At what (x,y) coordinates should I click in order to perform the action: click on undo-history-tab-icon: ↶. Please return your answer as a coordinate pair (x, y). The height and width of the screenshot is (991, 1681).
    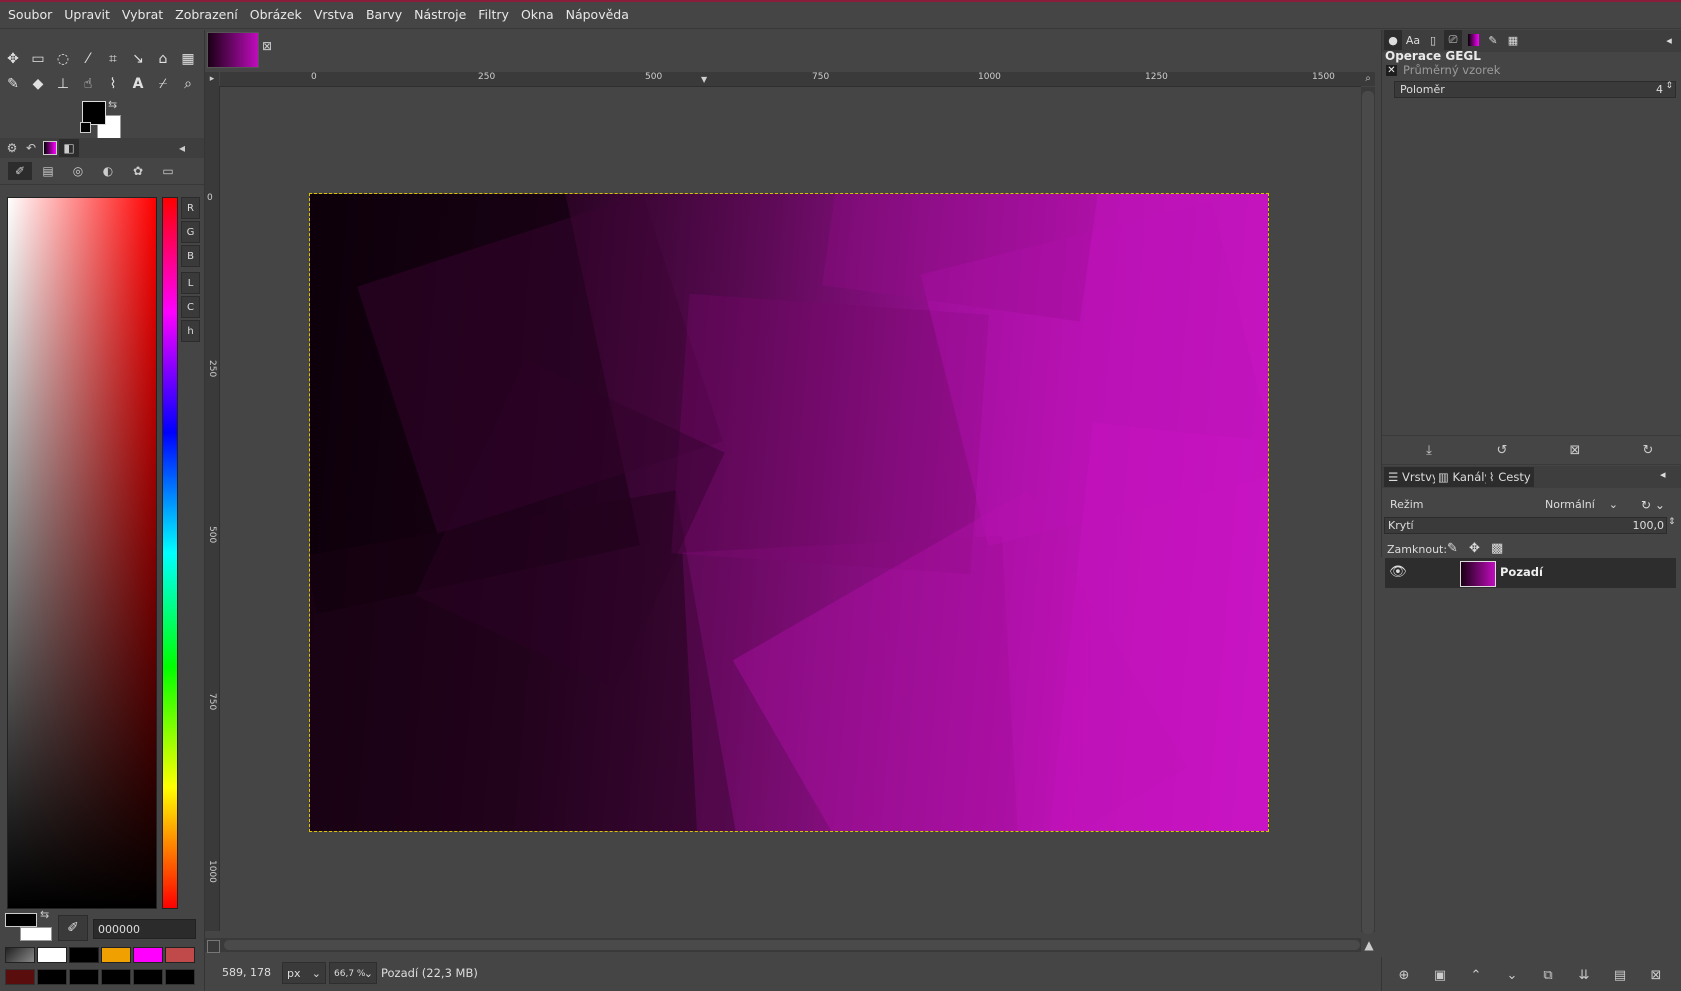
    Looking at the image, I should click on (31, 148).